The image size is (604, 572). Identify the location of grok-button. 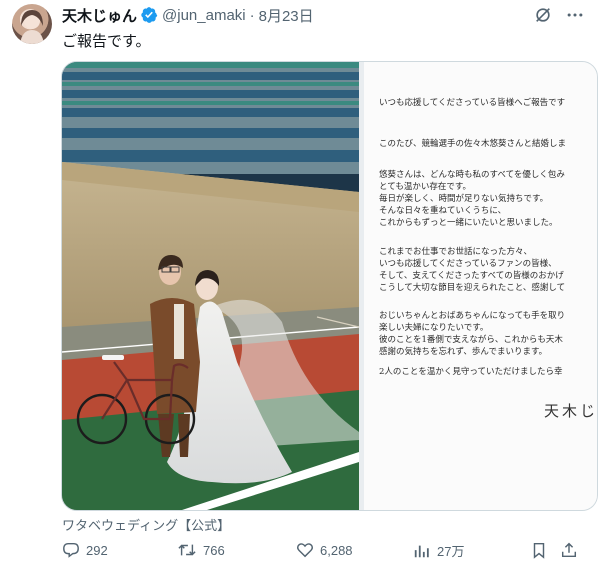
(543, 15).